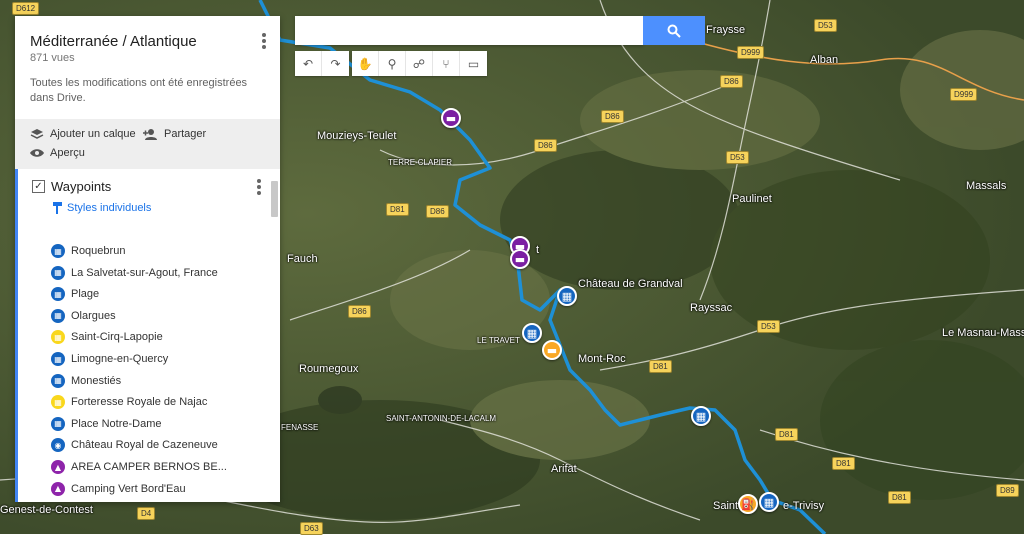 The height and width of the screenshot is (535, 1024). Describe the element at coordinates (150, 134) in the screenshot. I see `add-person-icon` at that location.